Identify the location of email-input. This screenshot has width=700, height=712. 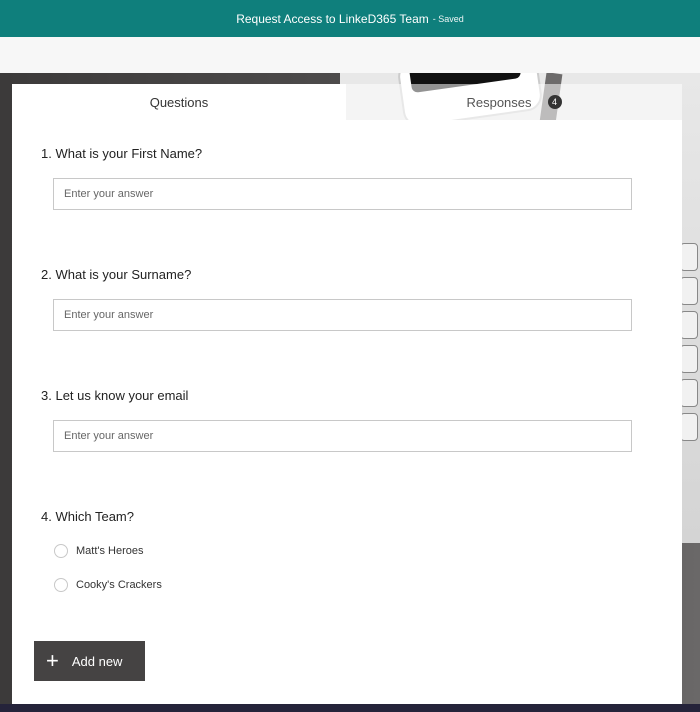
(342, 436).